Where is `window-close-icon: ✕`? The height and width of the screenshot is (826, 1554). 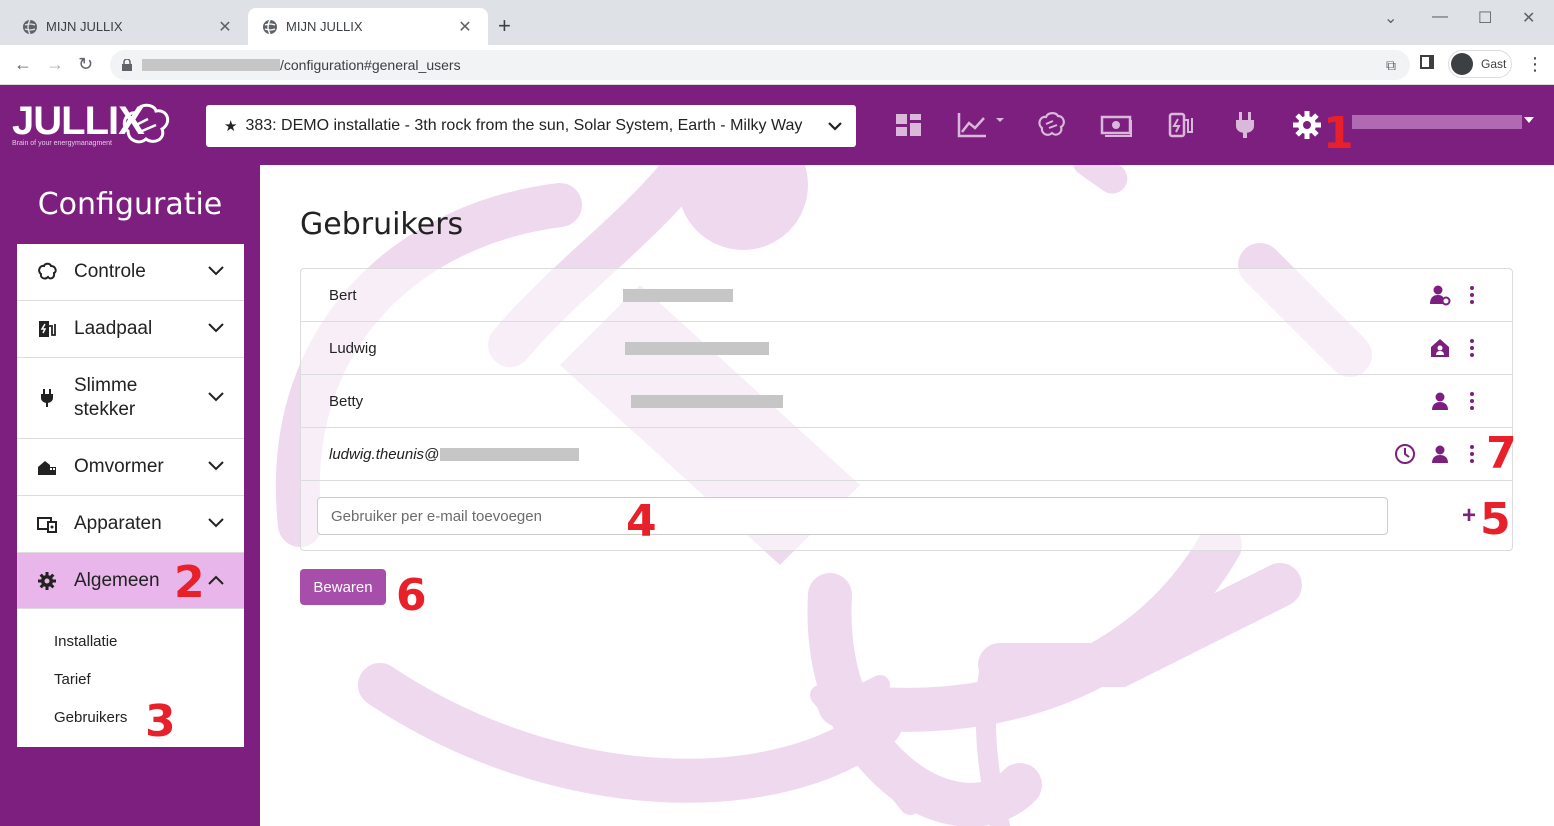
window-close-icon: ✕ is located at coordinates (1528, 18).